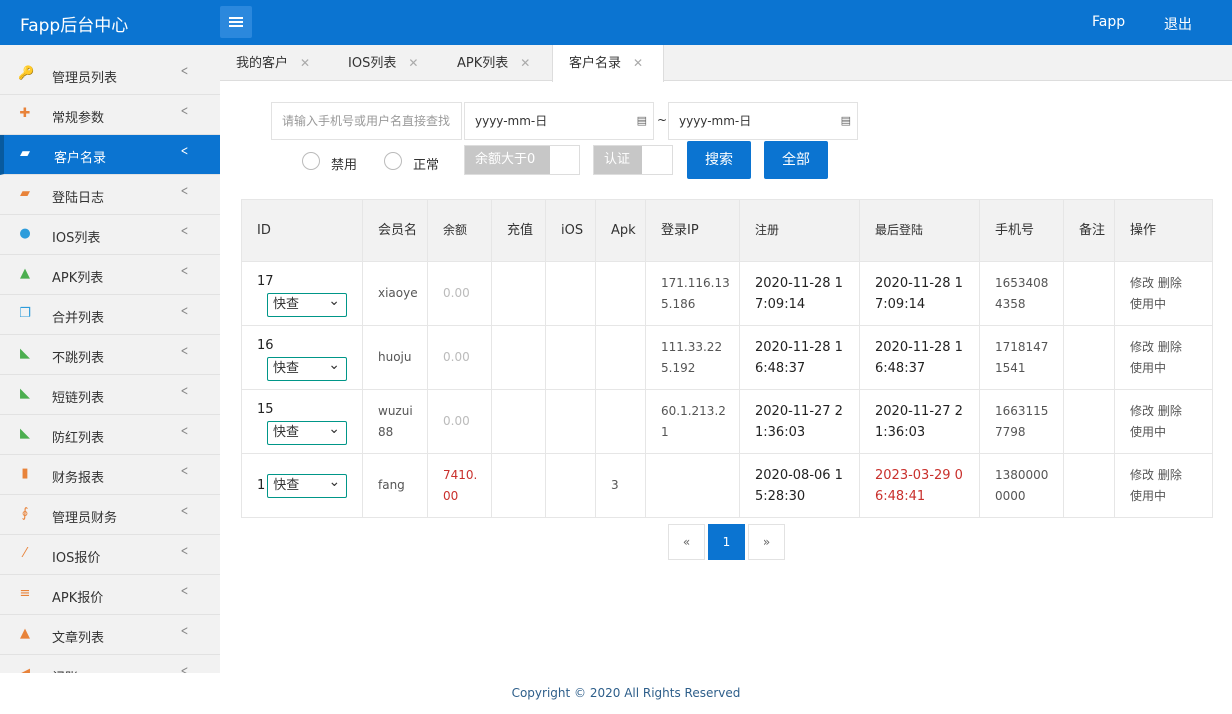 The height and width of the screenshot is (714, 1232). What do you see at coordinates (25, 273) in the screenshot?
I see `android-icon: ▲` at bounding box center [25, 273].